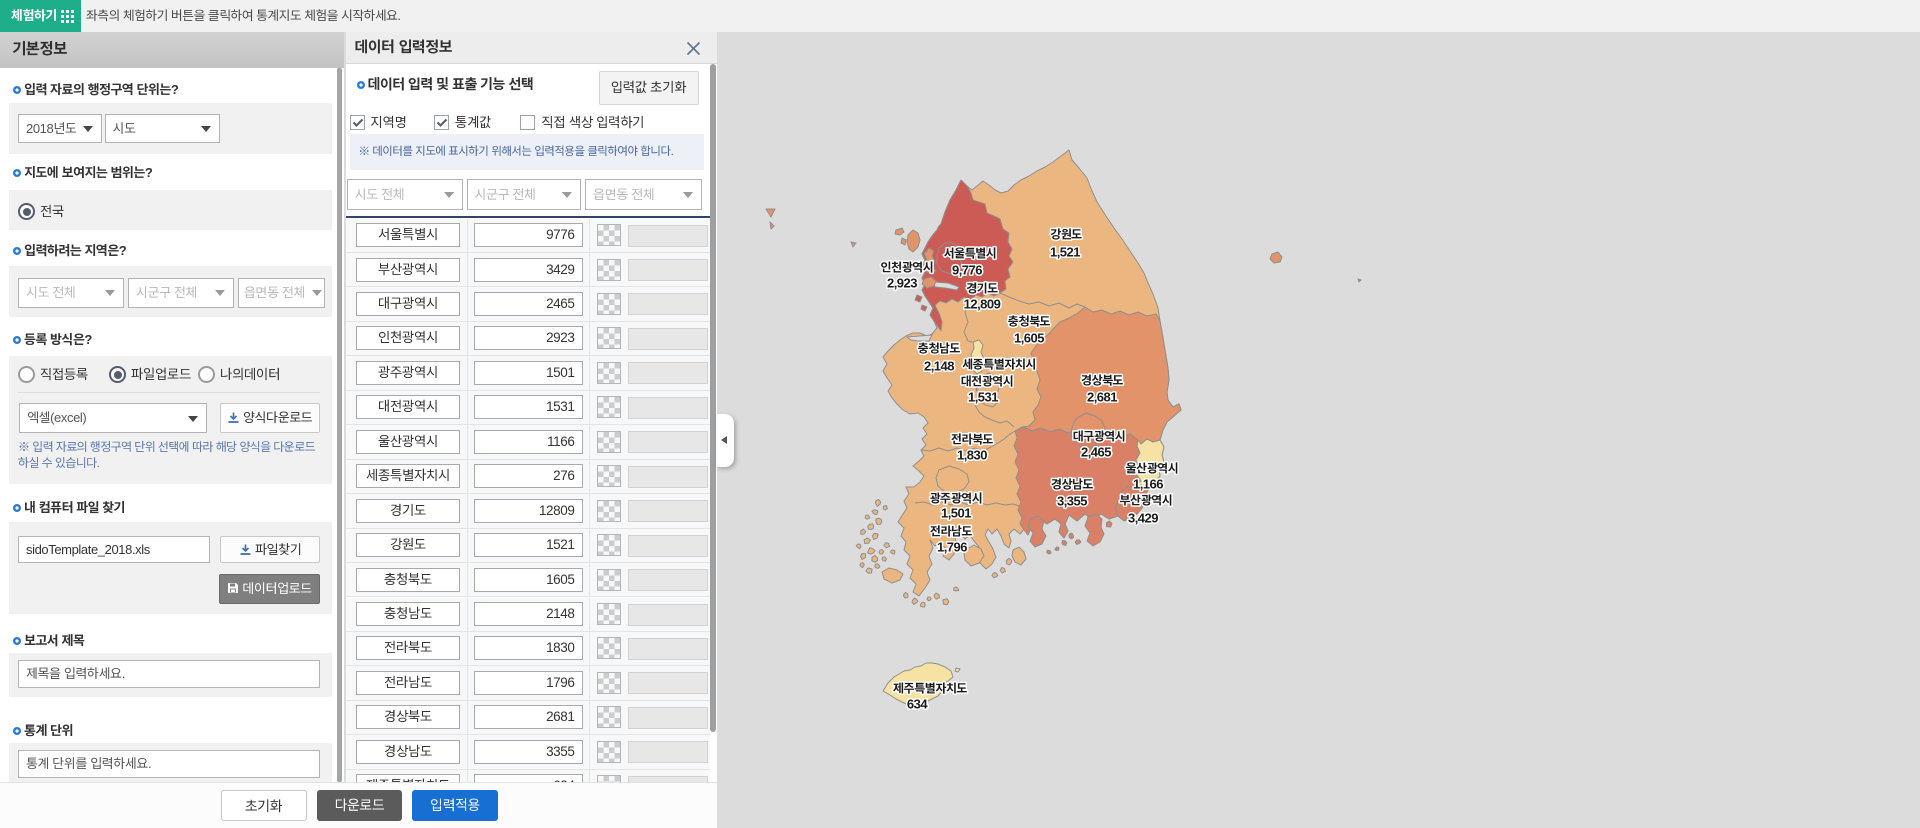 Image resolution: width=1920 pixels, height=828 pixels. I want to click on svg-text: 2,923, so click(901, 283).